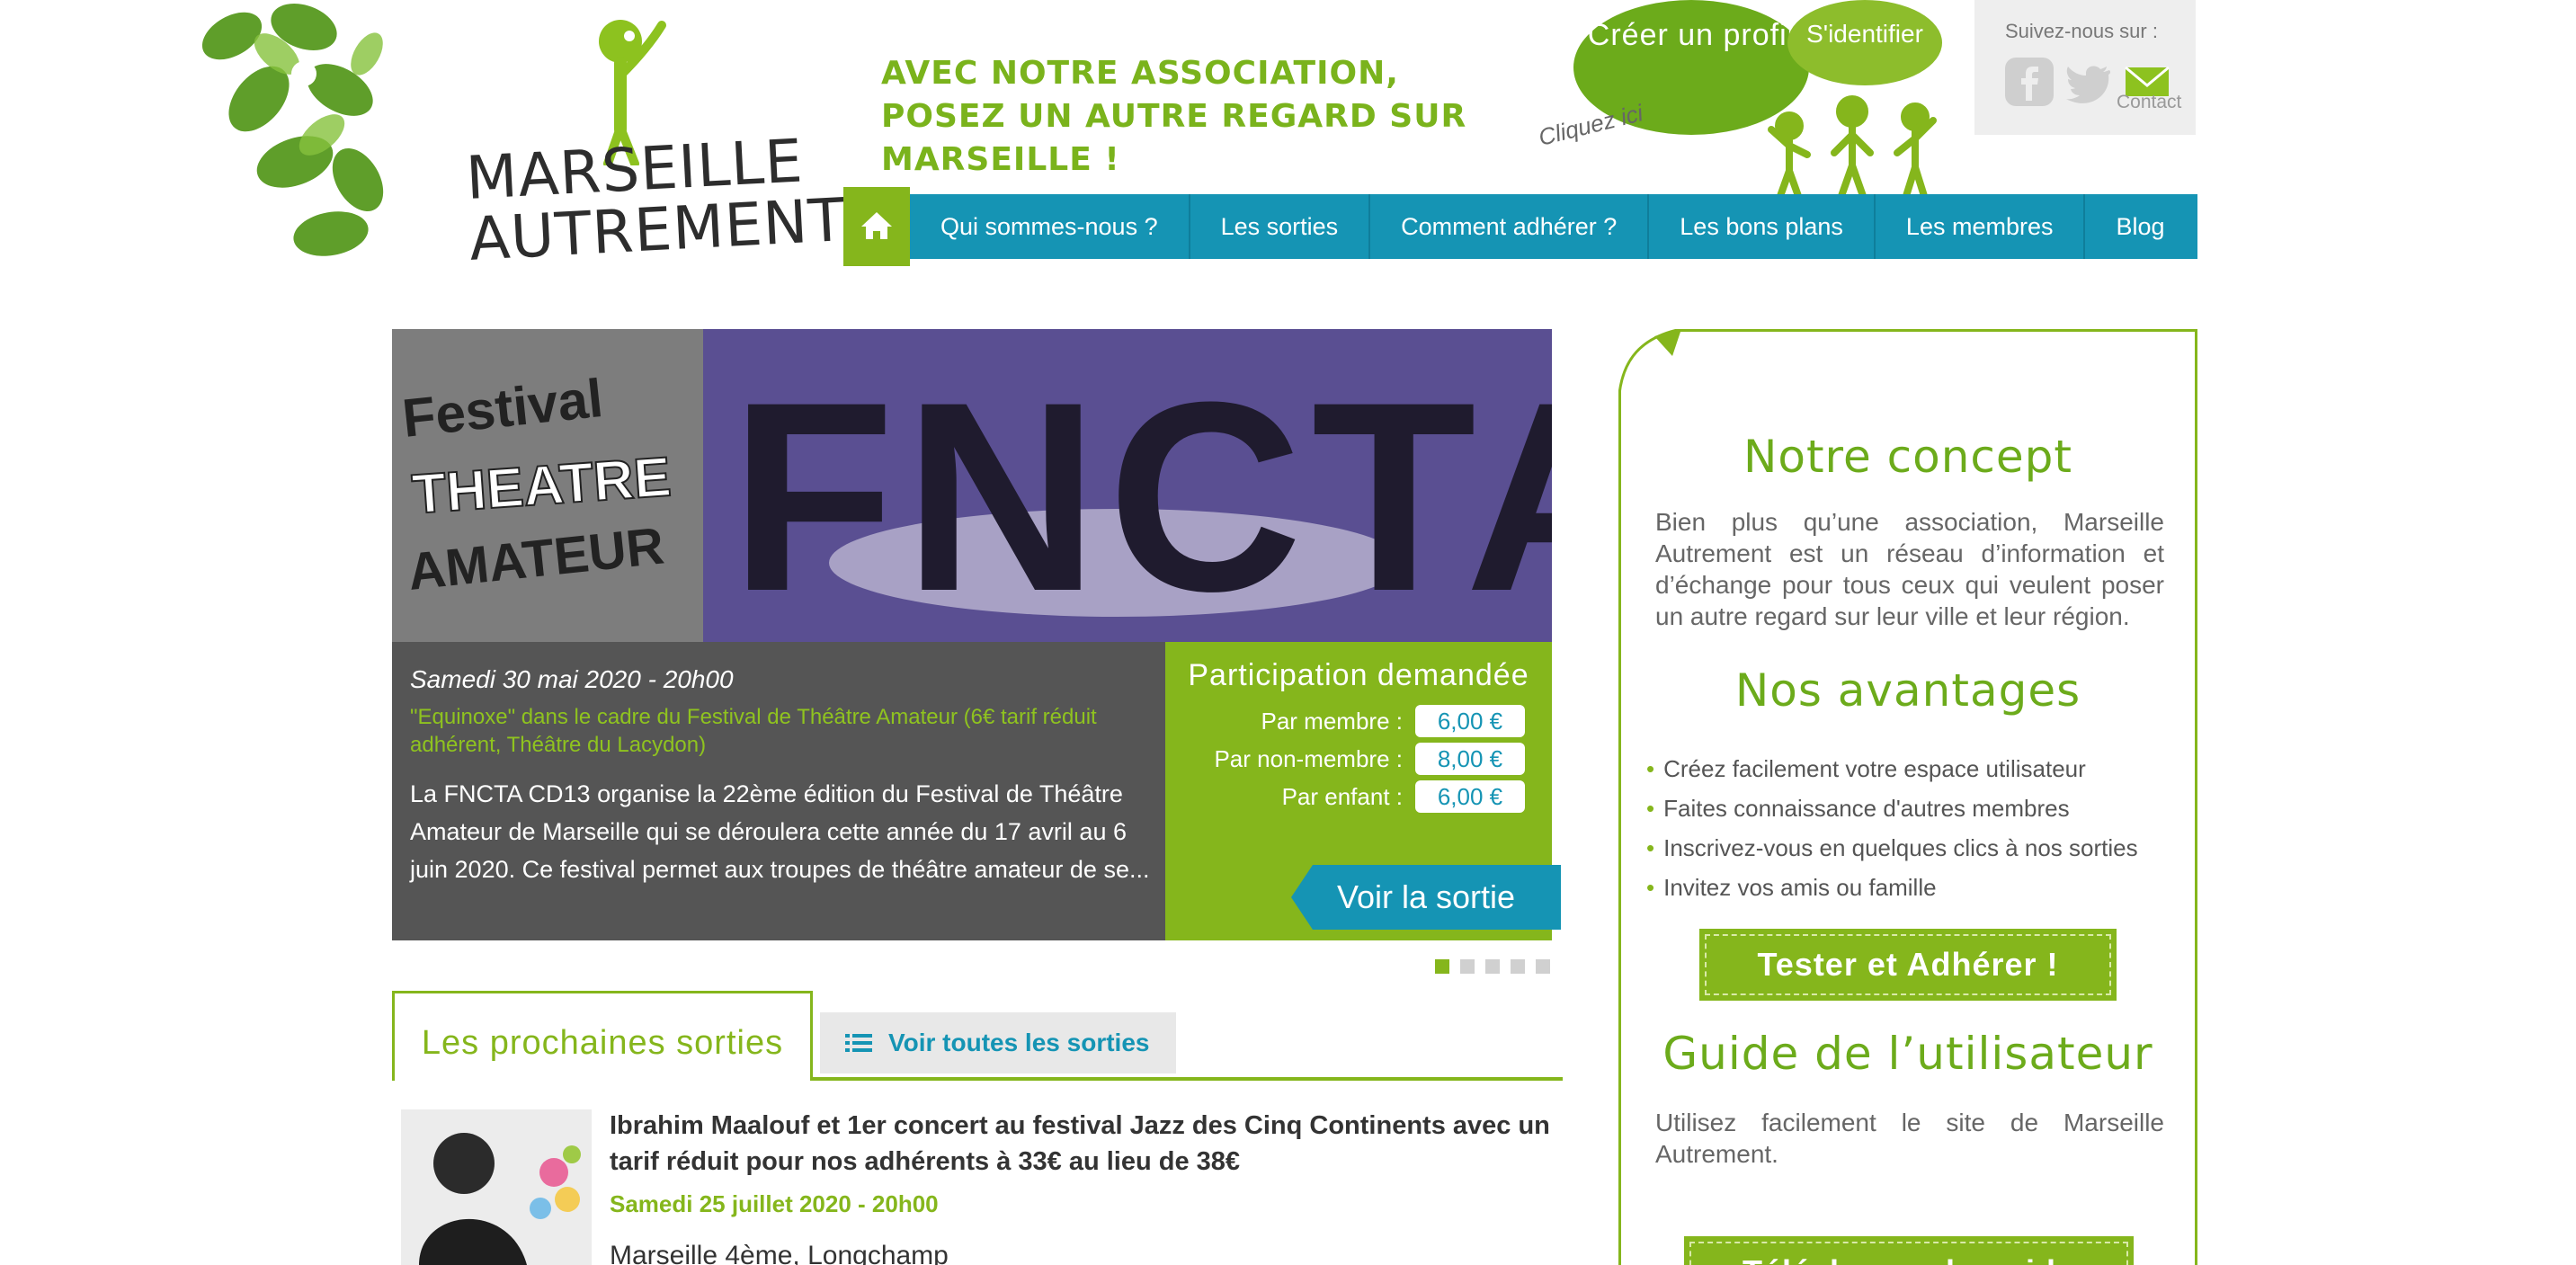 Image resolution: width=2576 pixels, height=1265 pixels. Describe the element at coordinates (1892, 808) in the screenshot. I see `list-item: Faites connaissance d'autres membres` at that location.